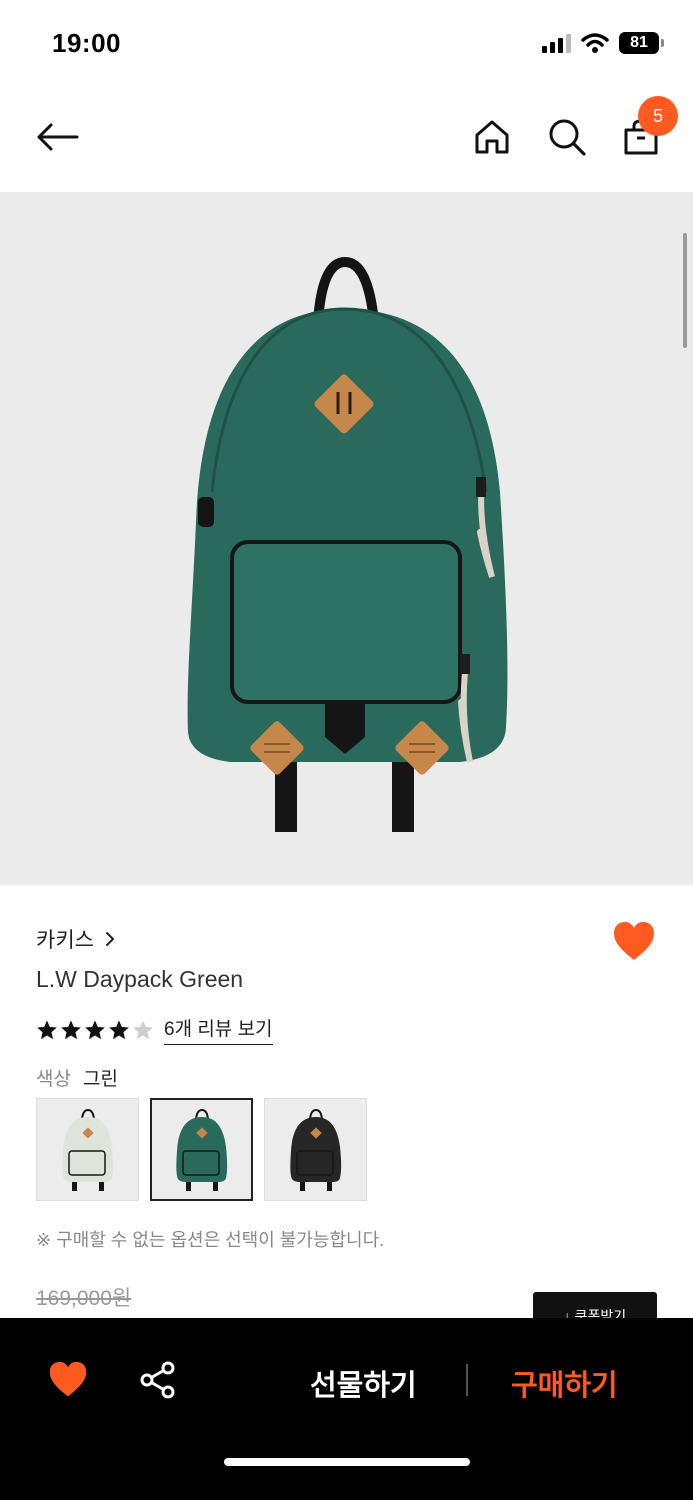 The width and height of the screenshot is (693, 1500). What do you see at coordinates (685, 290) in the screenshot?
I see `image-scroll-indicator` at bounding box center [685, 290].